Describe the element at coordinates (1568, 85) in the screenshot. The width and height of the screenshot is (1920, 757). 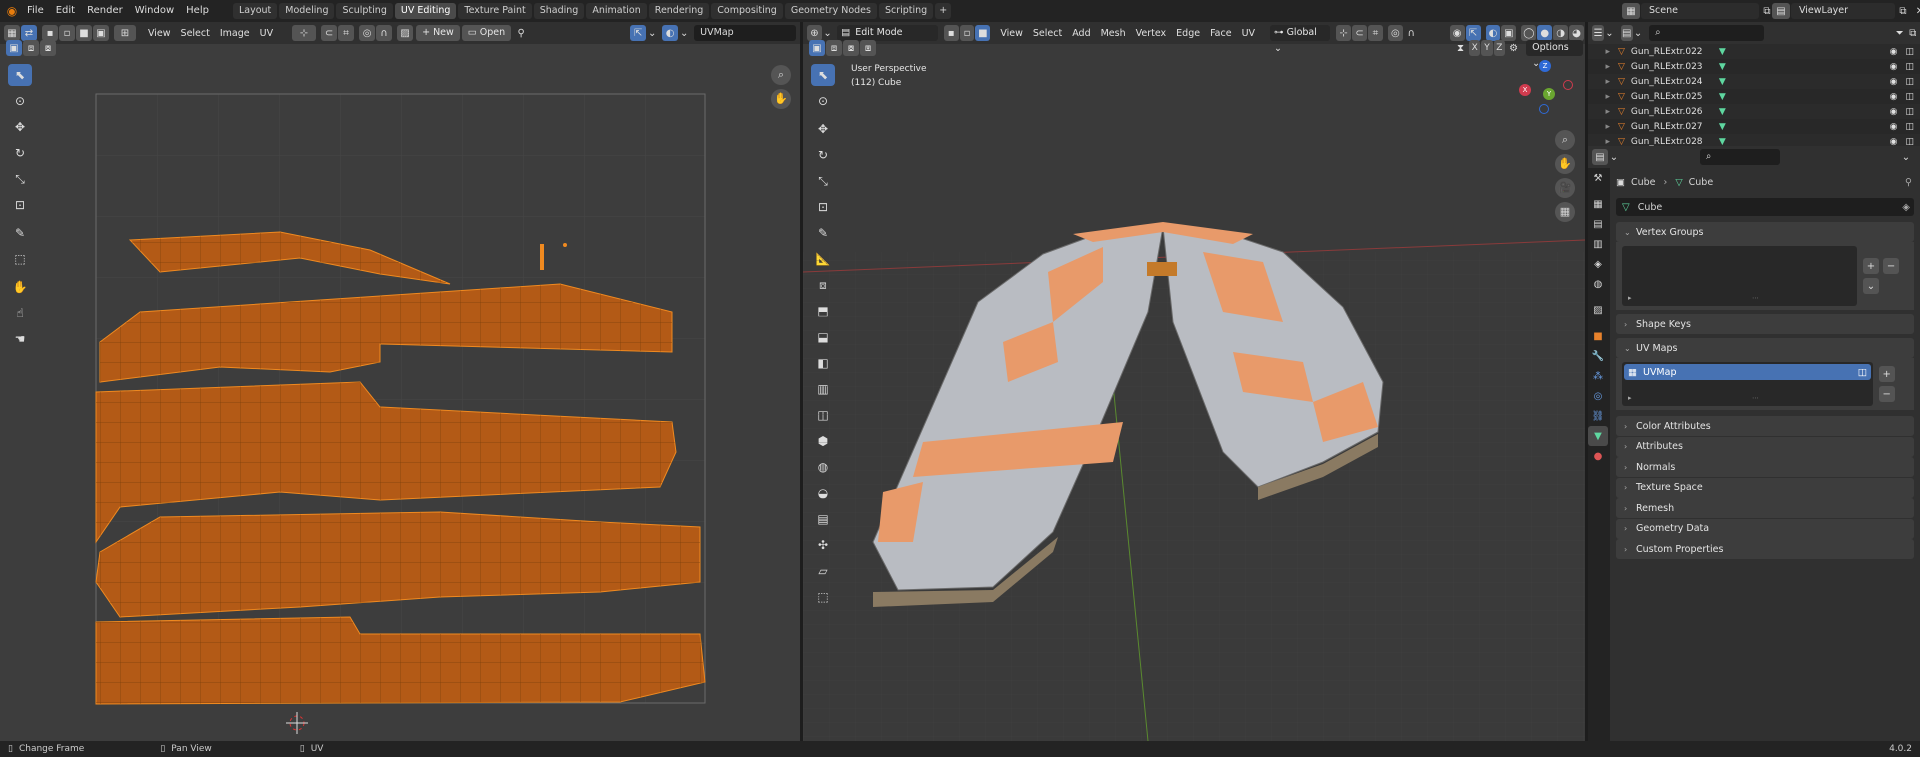
I see `gizmo-neg-x-icon` at that location.